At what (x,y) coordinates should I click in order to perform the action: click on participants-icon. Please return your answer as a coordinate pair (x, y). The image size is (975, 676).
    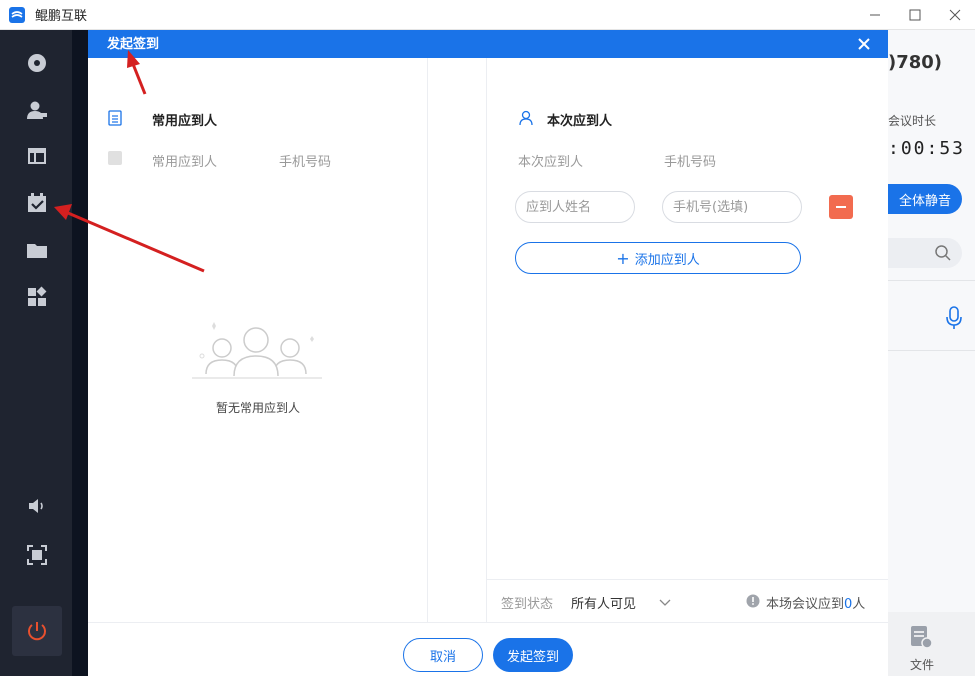
    Looking at the image, I should click on (37, 110).